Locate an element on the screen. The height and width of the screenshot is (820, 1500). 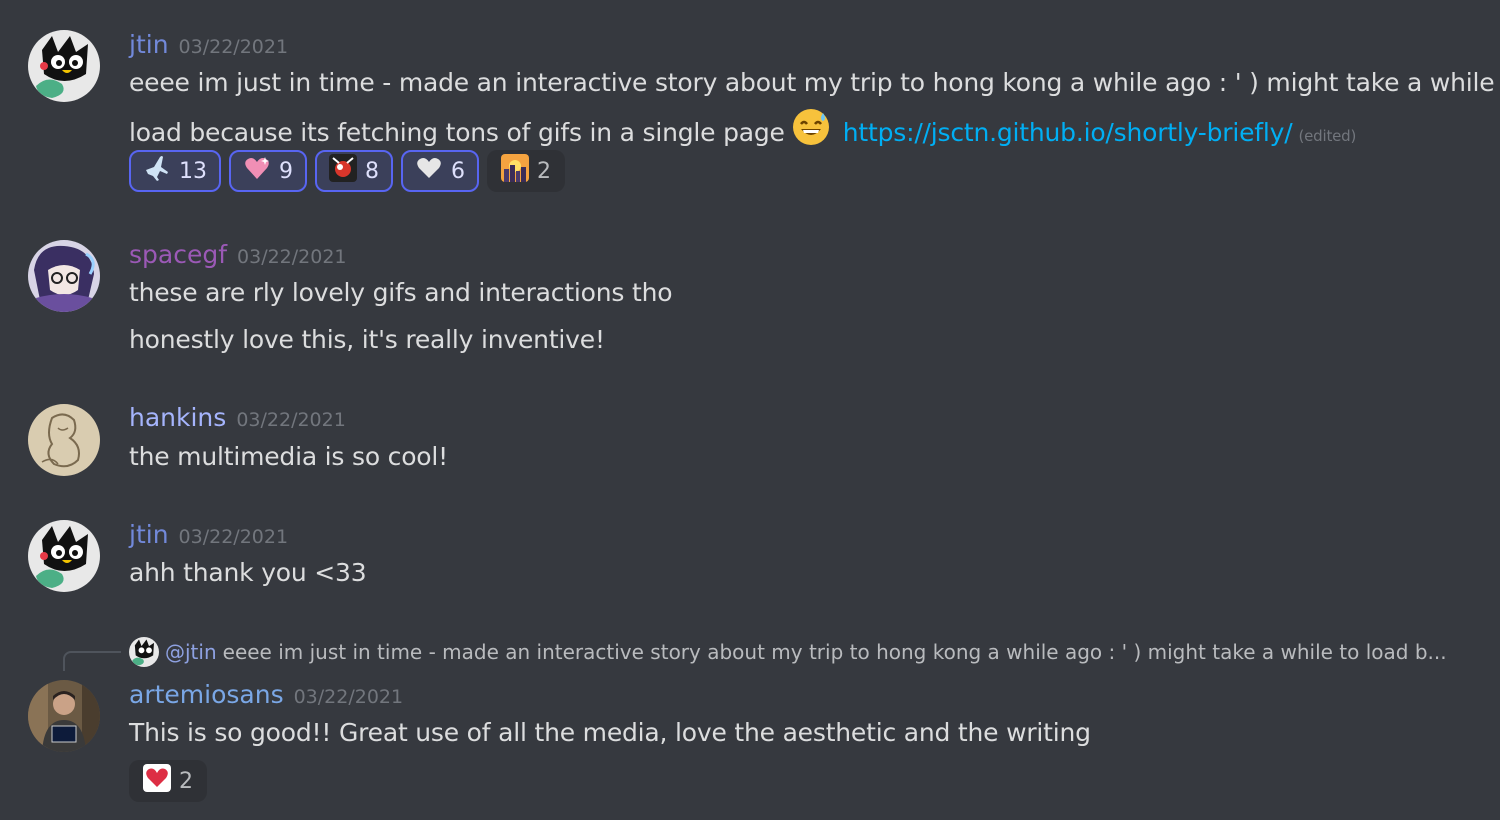
message-text: ahh thank you <33 is located at coordinates (248, 572).